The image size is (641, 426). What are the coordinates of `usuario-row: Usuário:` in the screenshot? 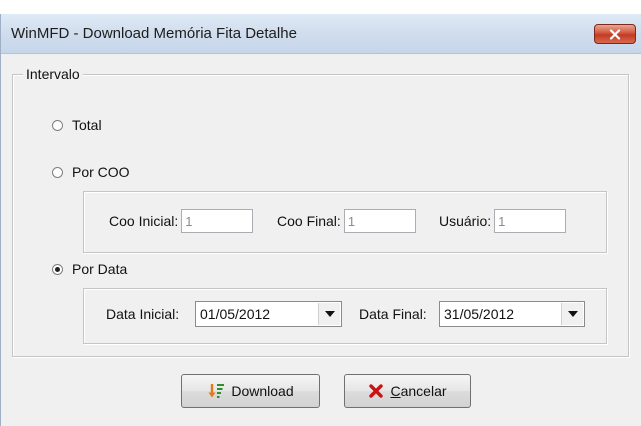 It's located at (503, 221).